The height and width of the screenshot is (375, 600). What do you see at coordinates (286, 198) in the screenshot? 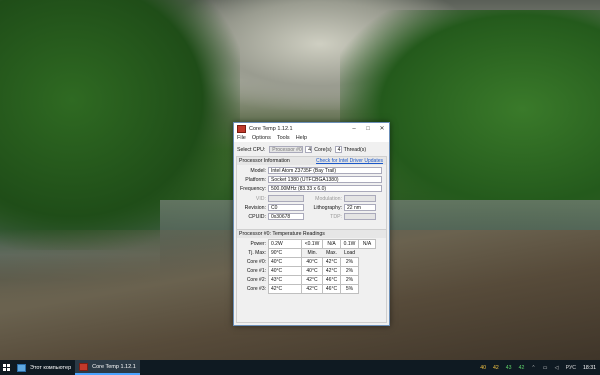
I see `vid-value` at bounding box center [286, 198].